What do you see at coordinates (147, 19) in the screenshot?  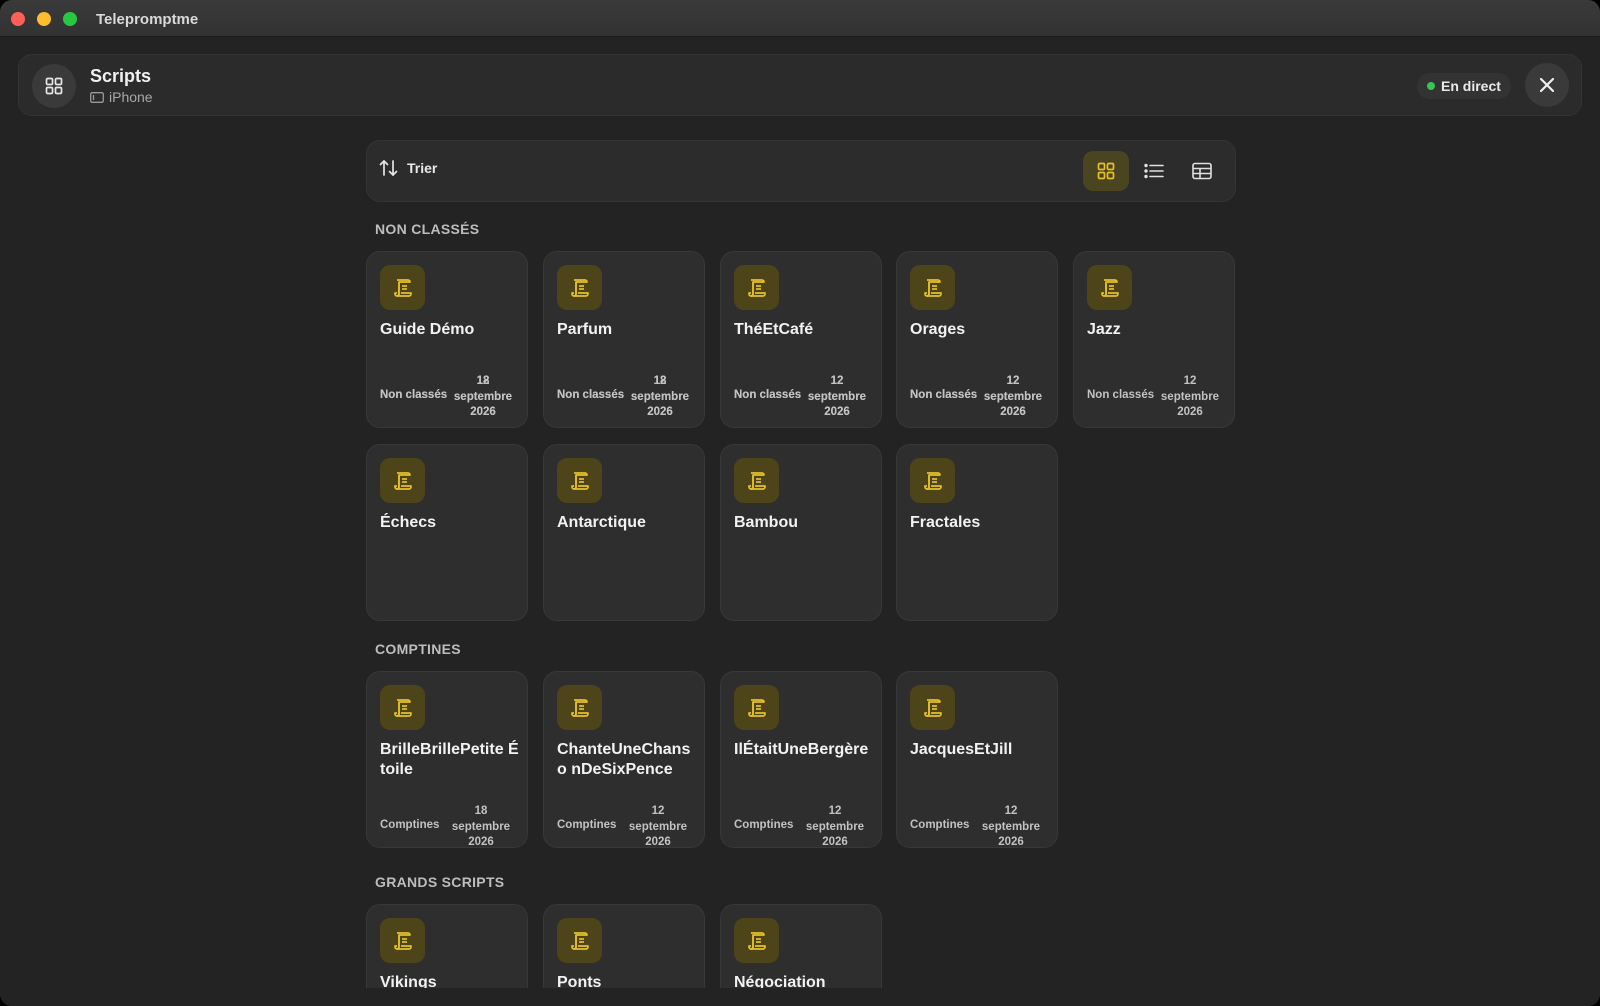 I see `app-title: Telepromptme` at bounding box center [147, 19].